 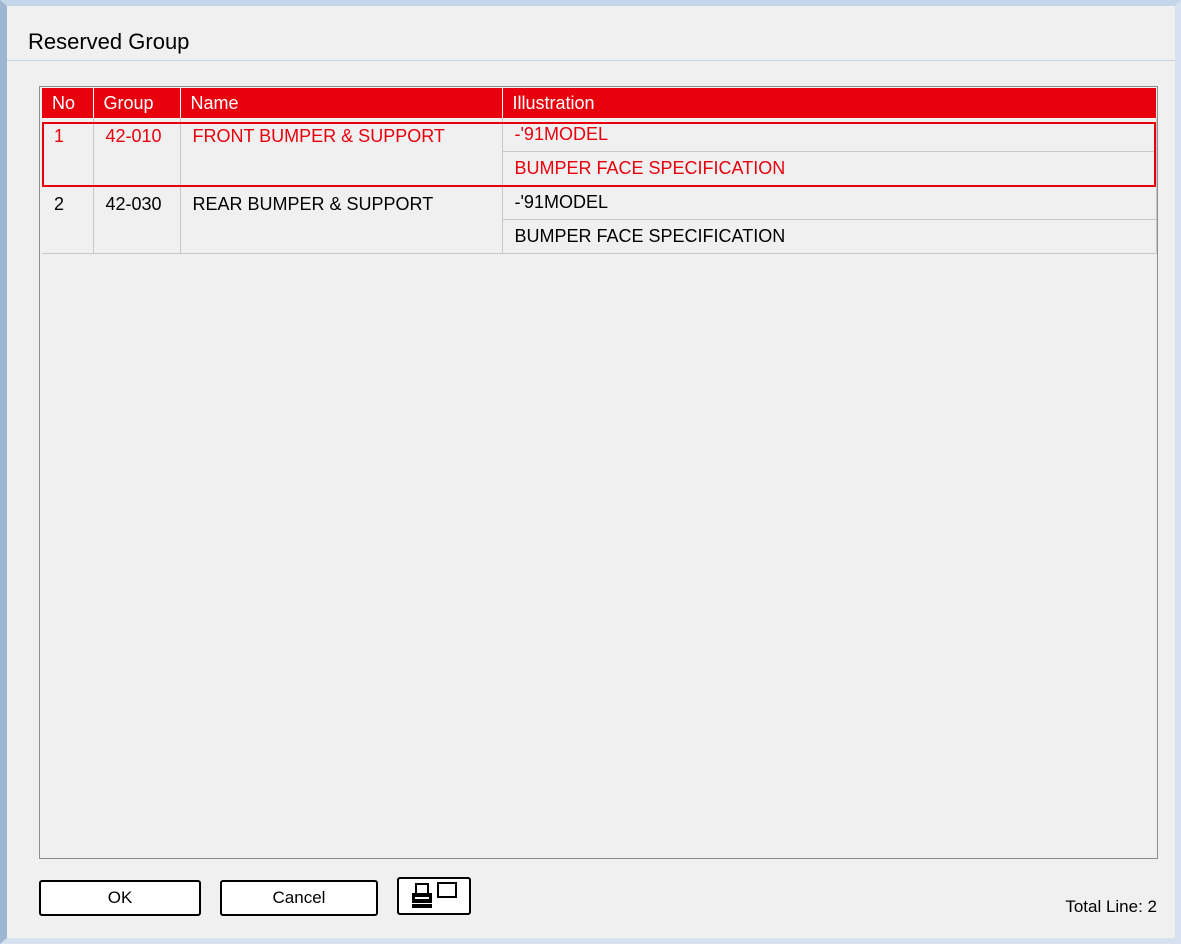 I want to click on column-header-group: Group, so click(x=137, y=103).